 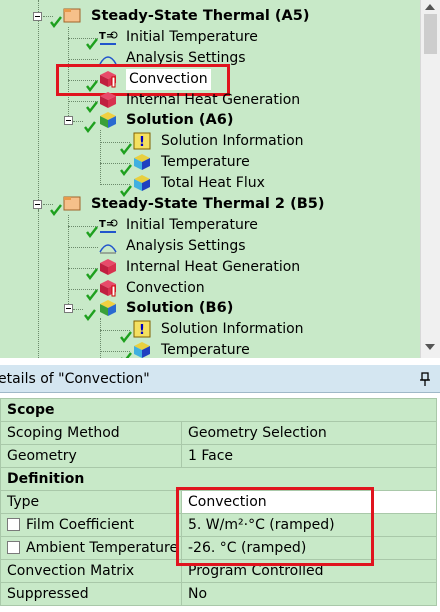 I want to click on property-name: Type, so click(x=91, y=502).